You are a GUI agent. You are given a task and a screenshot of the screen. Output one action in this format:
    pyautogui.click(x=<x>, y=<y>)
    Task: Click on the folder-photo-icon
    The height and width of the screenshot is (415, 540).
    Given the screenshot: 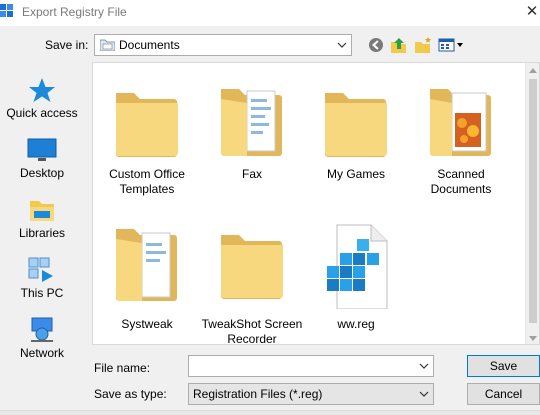 What is the action you would take?
    pyautogui.click(x=460, y=122)
    